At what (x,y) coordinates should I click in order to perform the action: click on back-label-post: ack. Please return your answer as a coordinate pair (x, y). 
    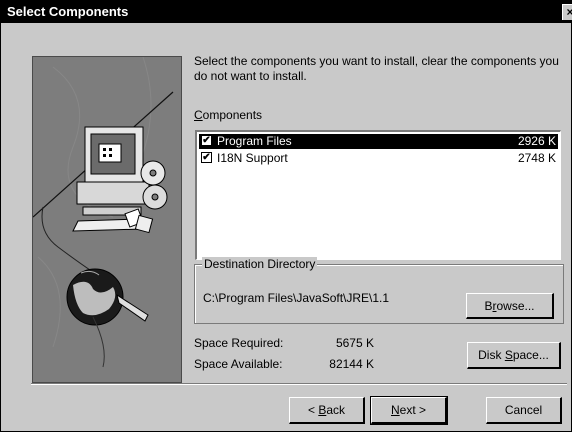
    Looking at the image, I should click on (336, 409).